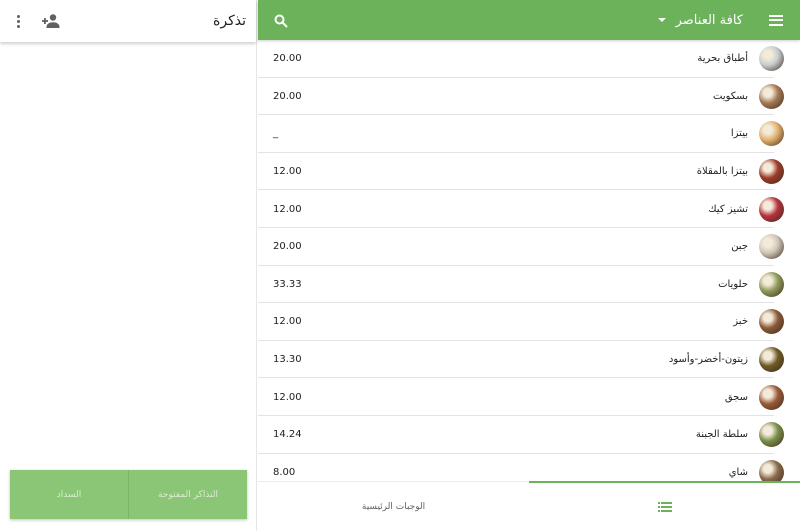 This screenshot has height=531, width=800. Describe the element at coordinates (730, 96) in the screenshot. I see `item-name: بسكويت` at that location.